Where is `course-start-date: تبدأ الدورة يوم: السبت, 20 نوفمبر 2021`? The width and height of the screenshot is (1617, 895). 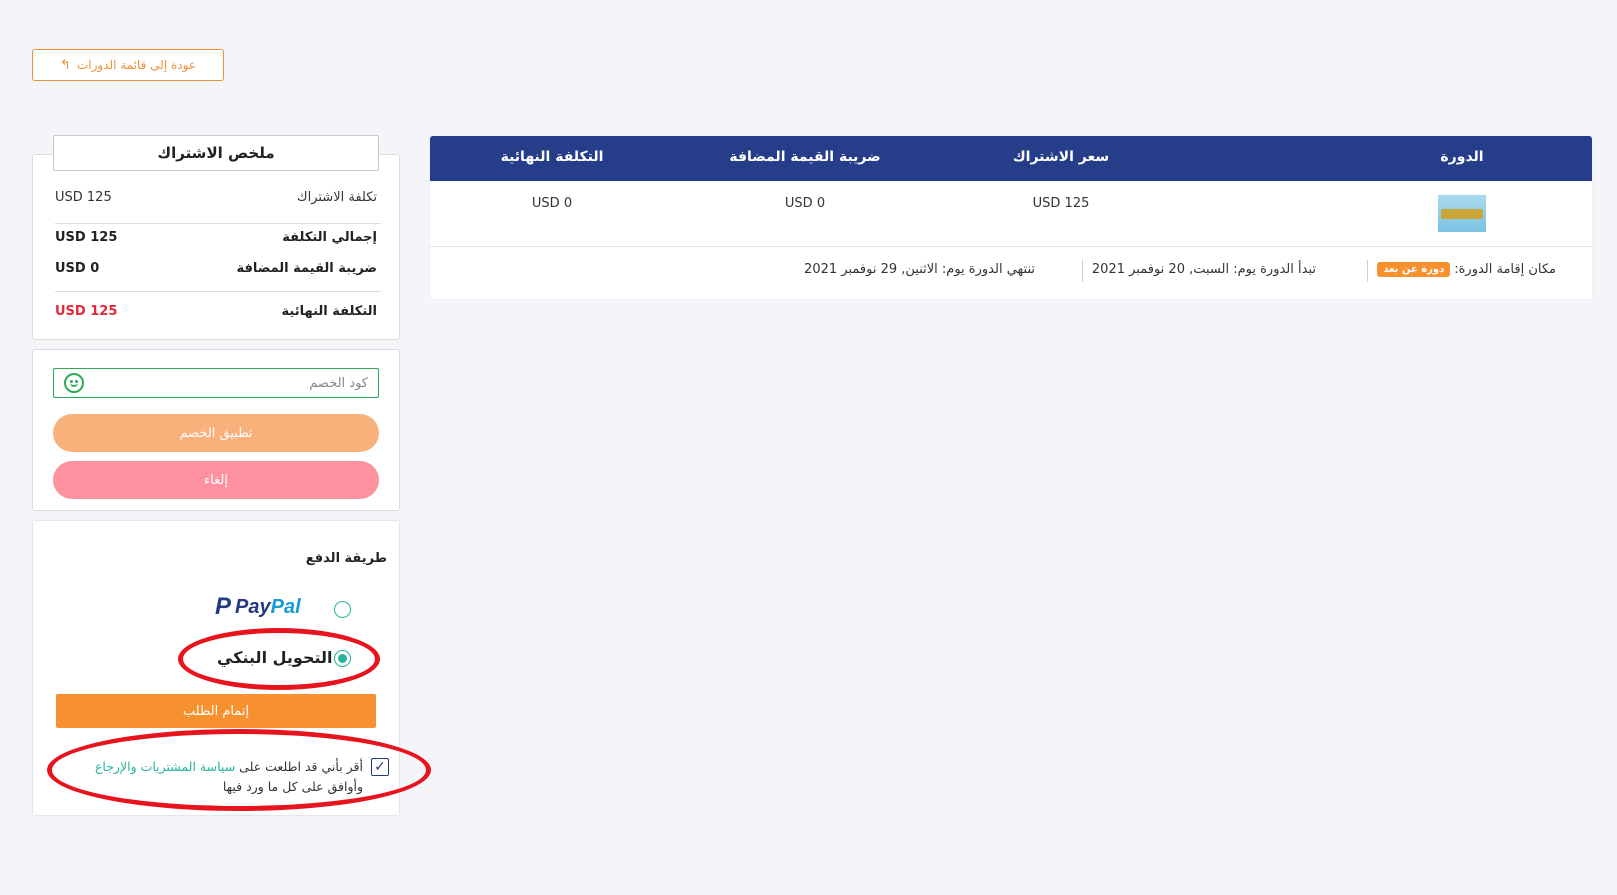 course-start-date: تبدأ الدورة يوم: السبت, 20 نوفمبر 2021 is located at coordinates (1203, 269).